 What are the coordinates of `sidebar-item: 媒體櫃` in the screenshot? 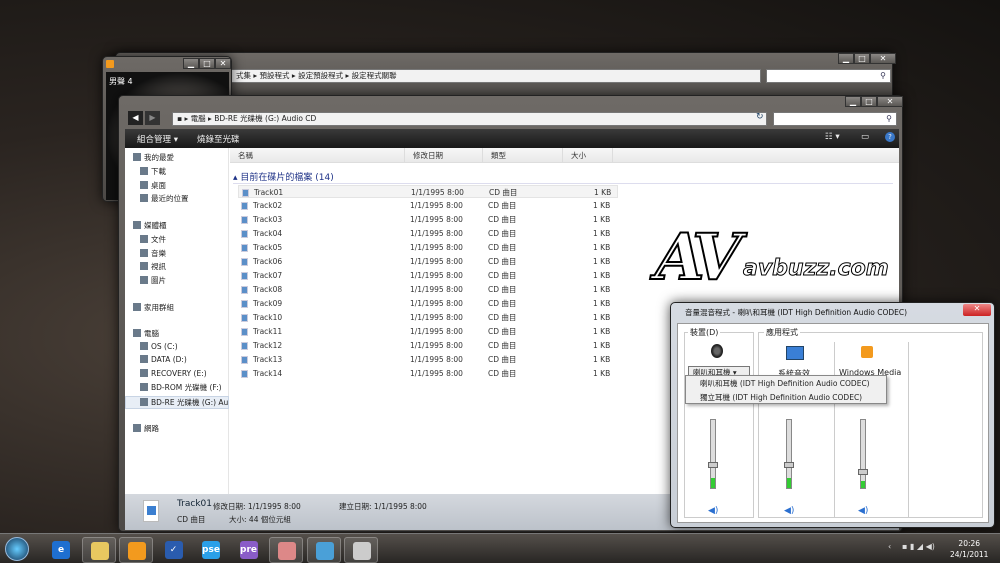 It's located at (150, 225).